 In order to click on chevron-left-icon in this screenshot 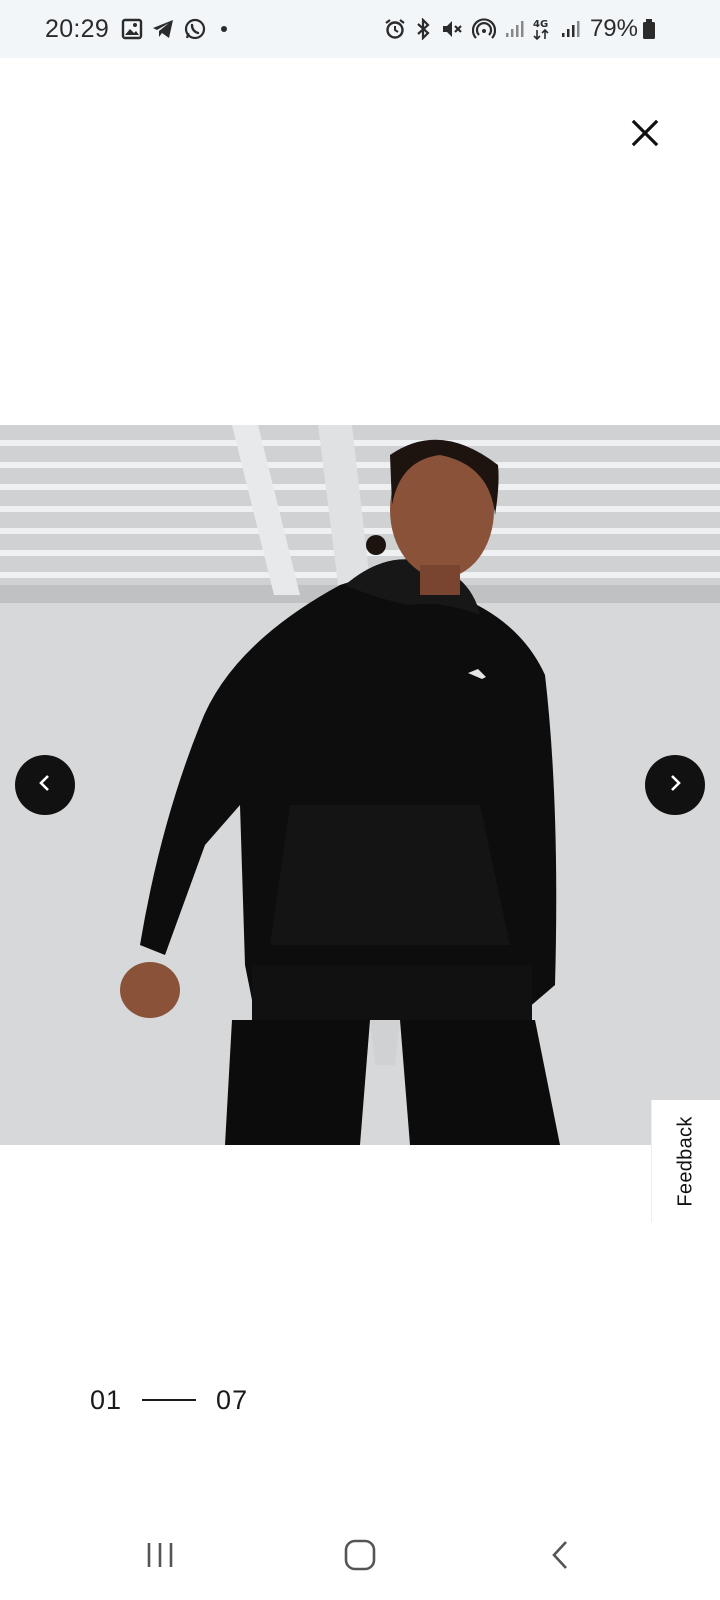, I will do `click(45, 785)`.